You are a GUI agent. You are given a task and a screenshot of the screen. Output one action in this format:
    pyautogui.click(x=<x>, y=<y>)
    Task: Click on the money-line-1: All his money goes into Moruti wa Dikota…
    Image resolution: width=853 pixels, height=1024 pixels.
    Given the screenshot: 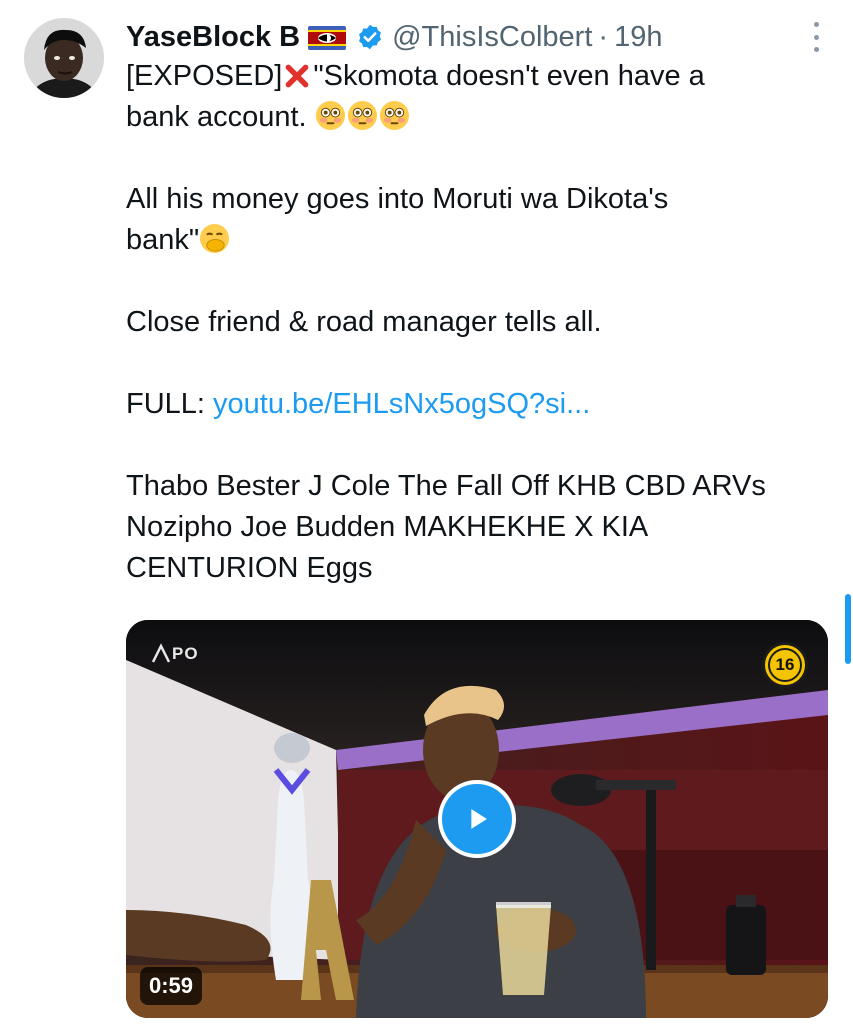 What is the action you would take?
    pyautogui.click(x=397, y=199)
    